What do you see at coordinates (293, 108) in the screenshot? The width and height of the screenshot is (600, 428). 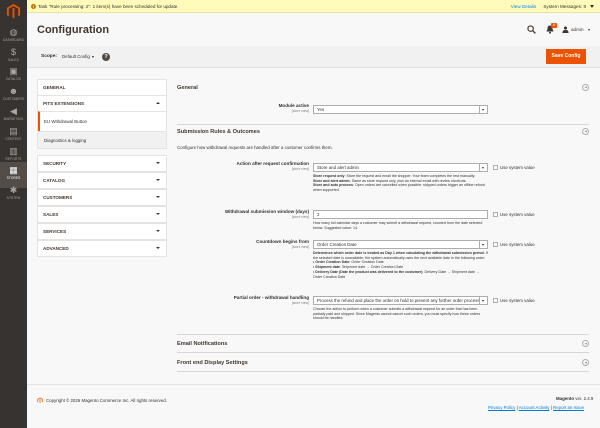 I see `module-active-label: Module active [store view]` at bounding box center [293, 108].